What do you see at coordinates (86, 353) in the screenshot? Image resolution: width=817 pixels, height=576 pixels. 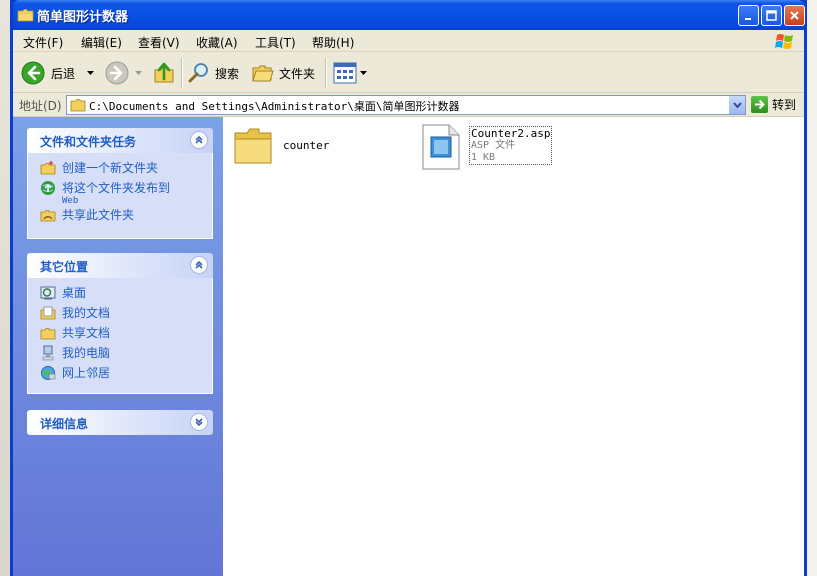 I see `place-label: 我的电脑` at bounding box center [86, 353].